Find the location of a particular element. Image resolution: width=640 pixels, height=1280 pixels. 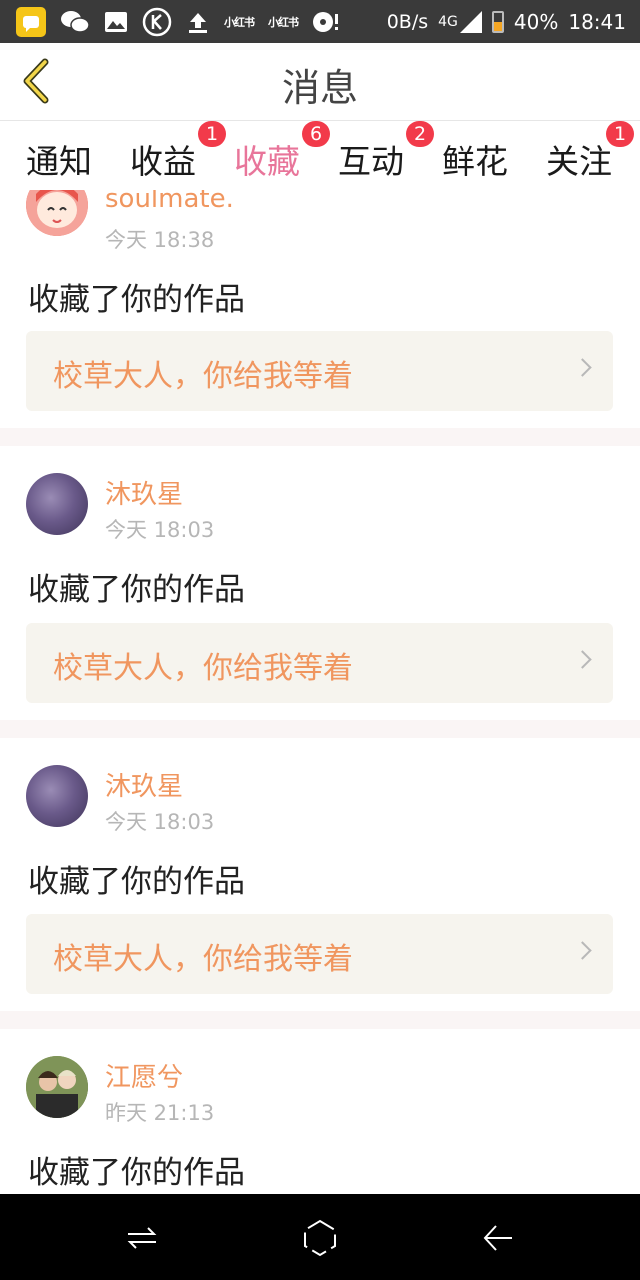

tab-label: 通知 is located at coordinates (59, 161).